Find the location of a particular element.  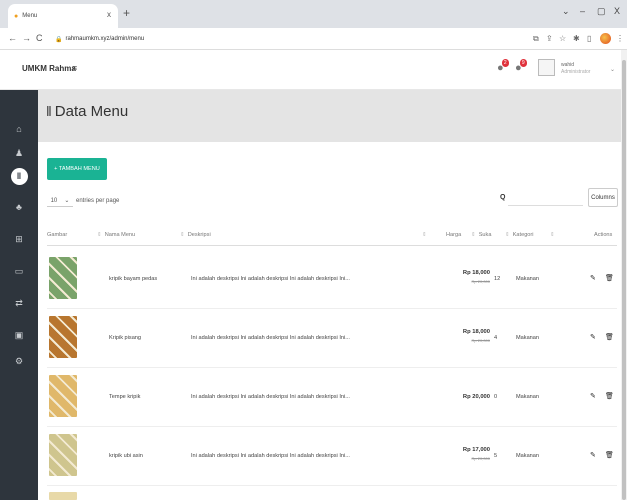

page-scrollbar-thumb is located at coordinates (624, 280).